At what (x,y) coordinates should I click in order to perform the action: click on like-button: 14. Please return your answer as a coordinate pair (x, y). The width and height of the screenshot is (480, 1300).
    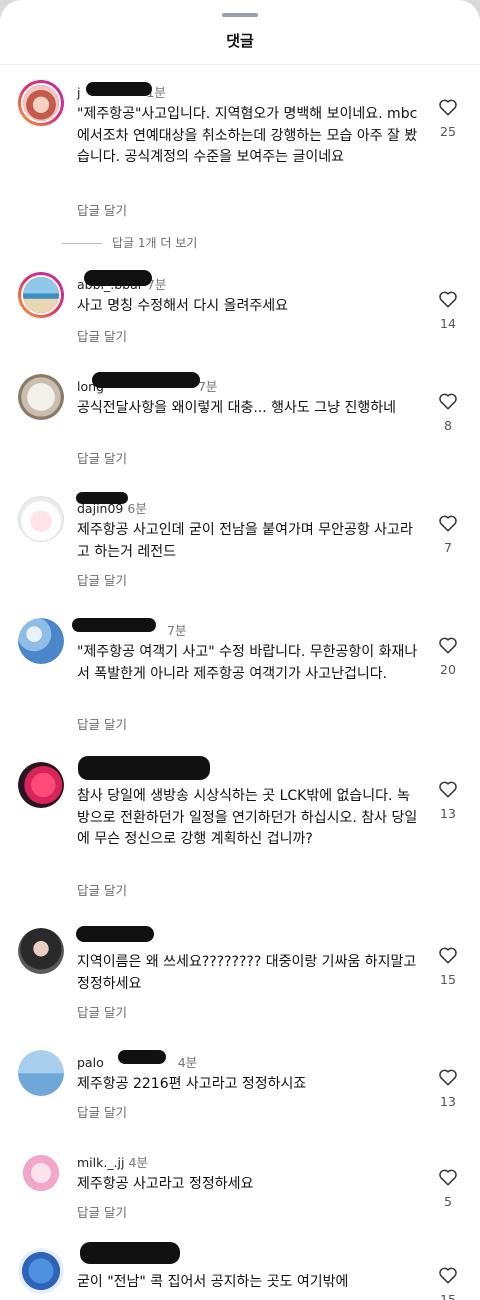
    Looking at the image, I should click on (448, 310).